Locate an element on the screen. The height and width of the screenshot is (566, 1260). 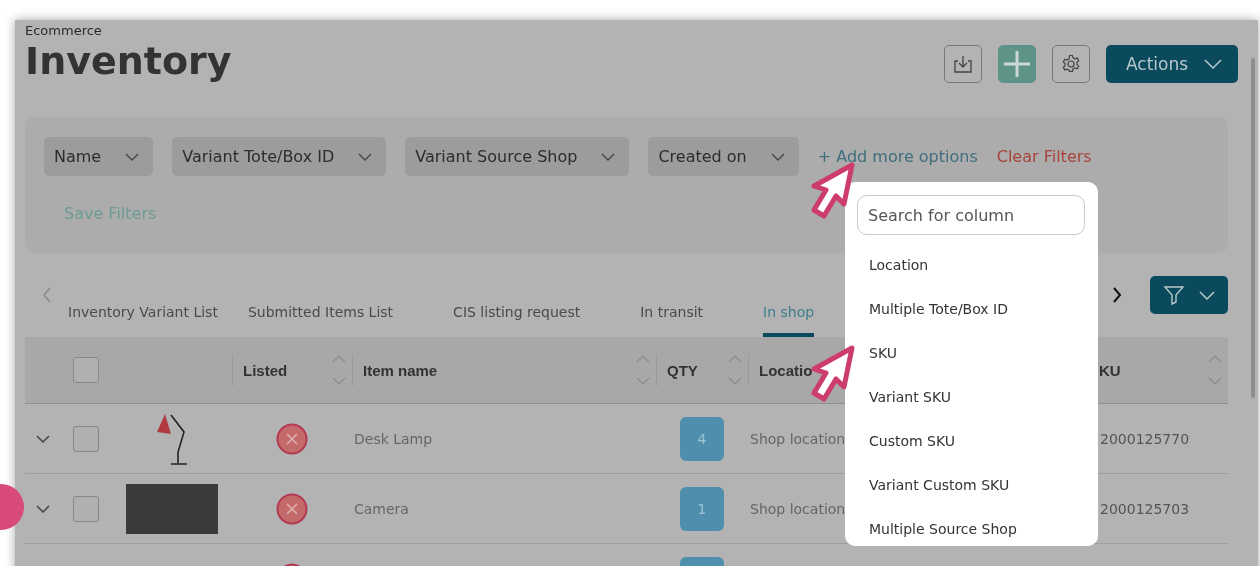
search-field: Search for column is located at coordinates (971, 215).